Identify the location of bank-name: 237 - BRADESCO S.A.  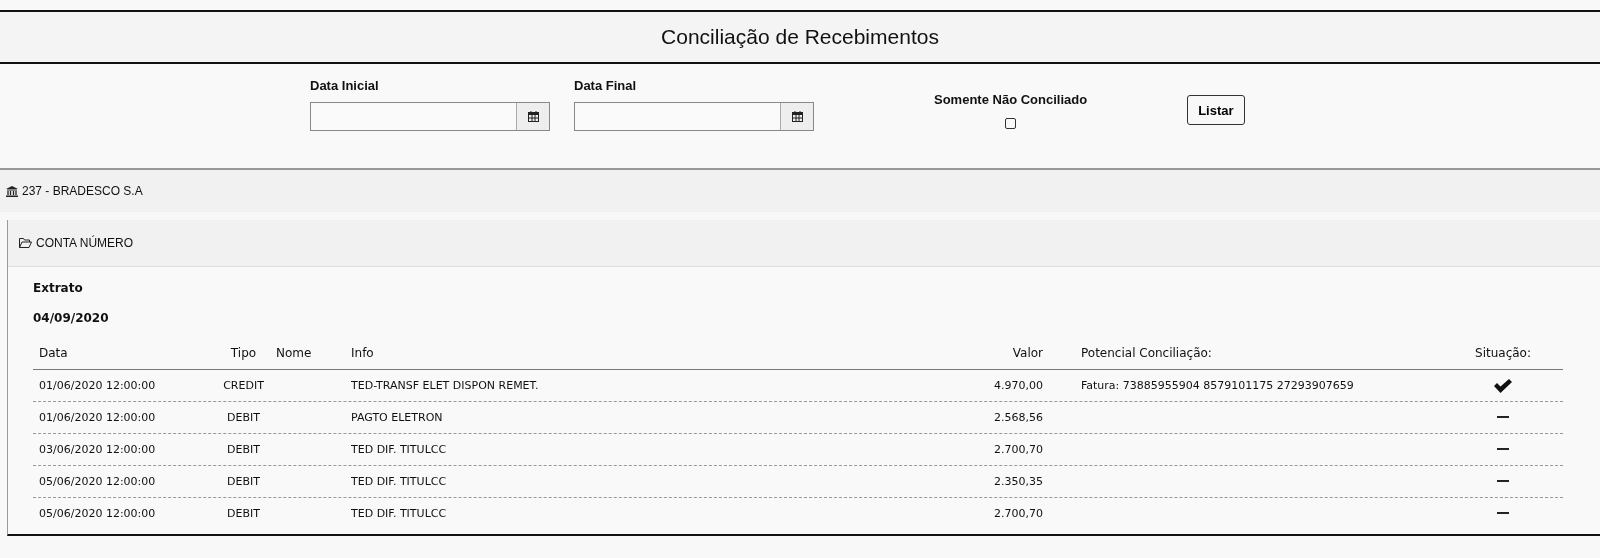
(82, 191).